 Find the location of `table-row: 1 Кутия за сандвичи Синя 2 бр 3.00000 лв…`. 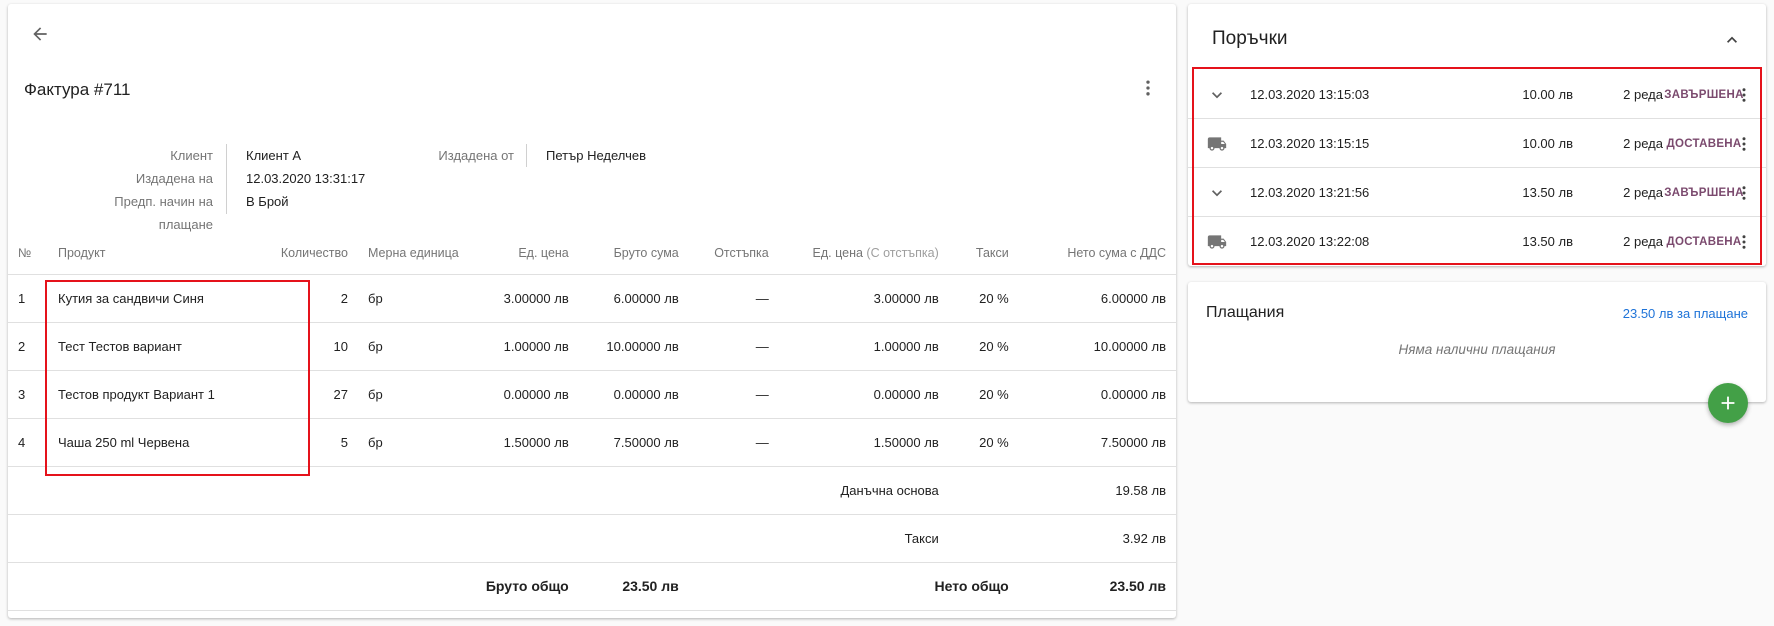

table-row: 1 Кутия за сандвичи Синя 2 бр 3.00000 лв… is located at coordinates (592, 298).